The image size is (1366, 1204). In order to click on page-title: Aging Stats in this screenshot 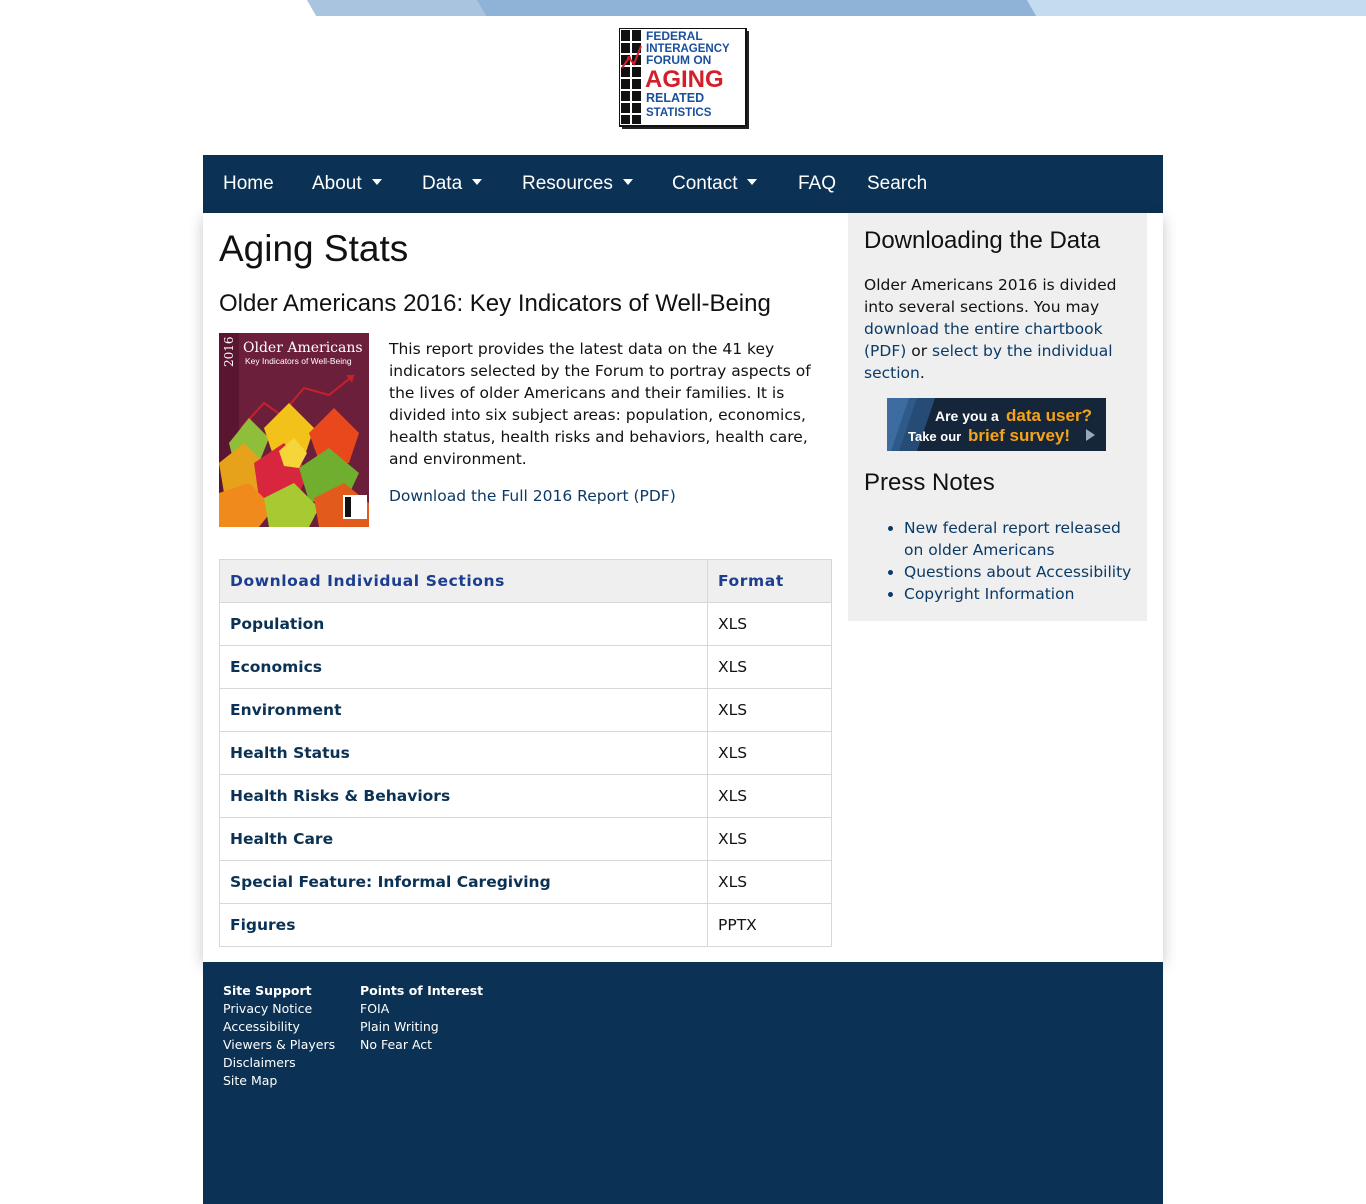, I will do `click(314, 248)`.